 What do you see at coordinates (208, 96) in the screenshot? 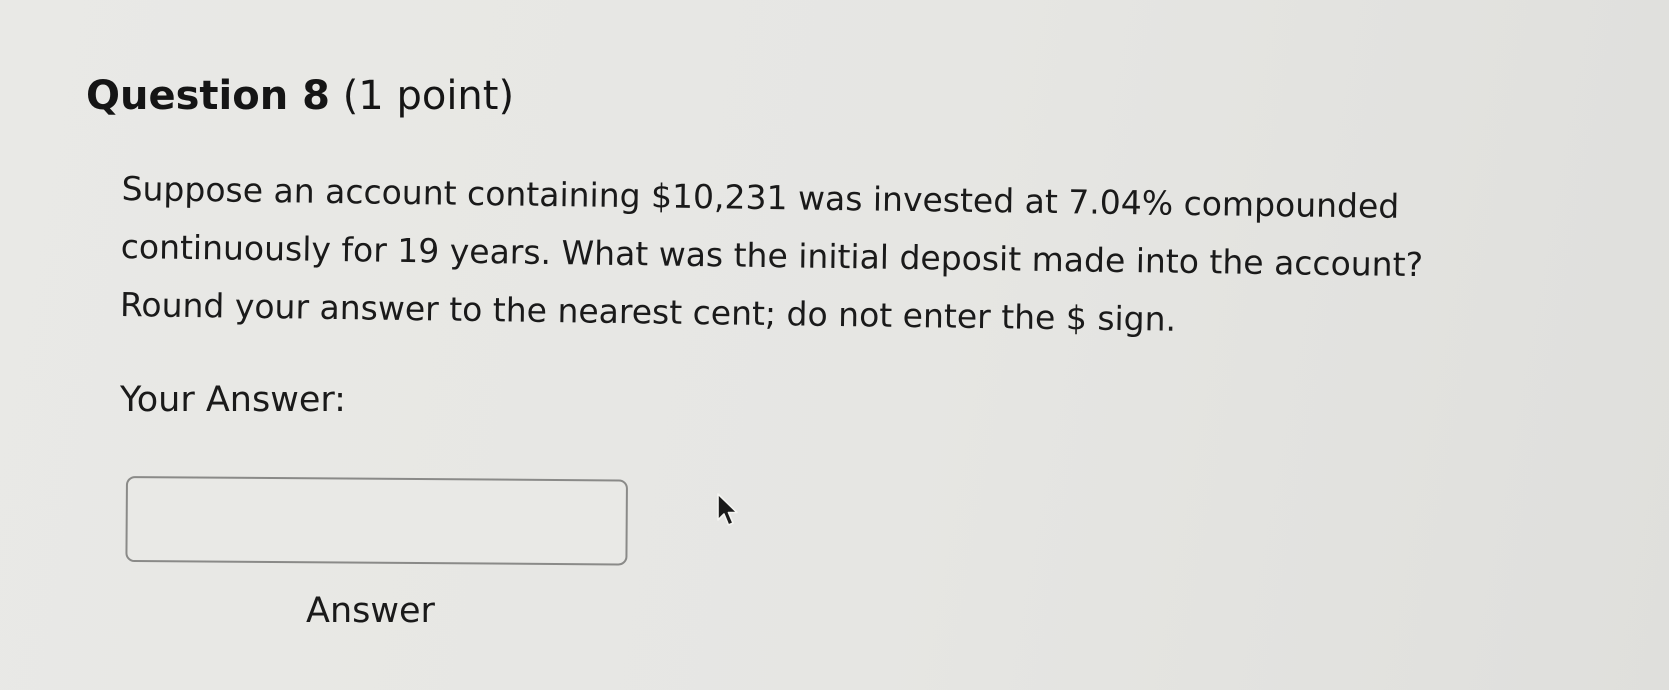
I see `question-number: Question 8` at bounding box center [208, 96].